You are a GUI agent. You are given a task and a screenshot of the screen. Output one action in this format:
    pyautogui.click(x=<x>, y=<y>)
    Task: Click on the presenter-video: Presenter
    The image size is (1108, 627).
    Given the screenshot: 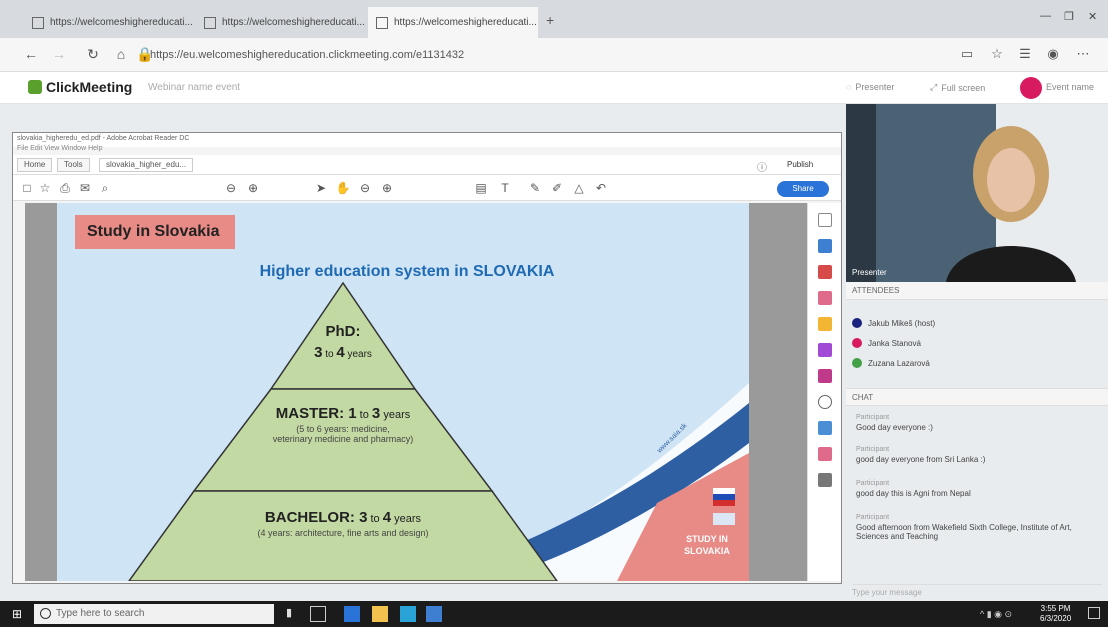 What is the action you would take?
    pyautogui.click(x=977, y=193)
    